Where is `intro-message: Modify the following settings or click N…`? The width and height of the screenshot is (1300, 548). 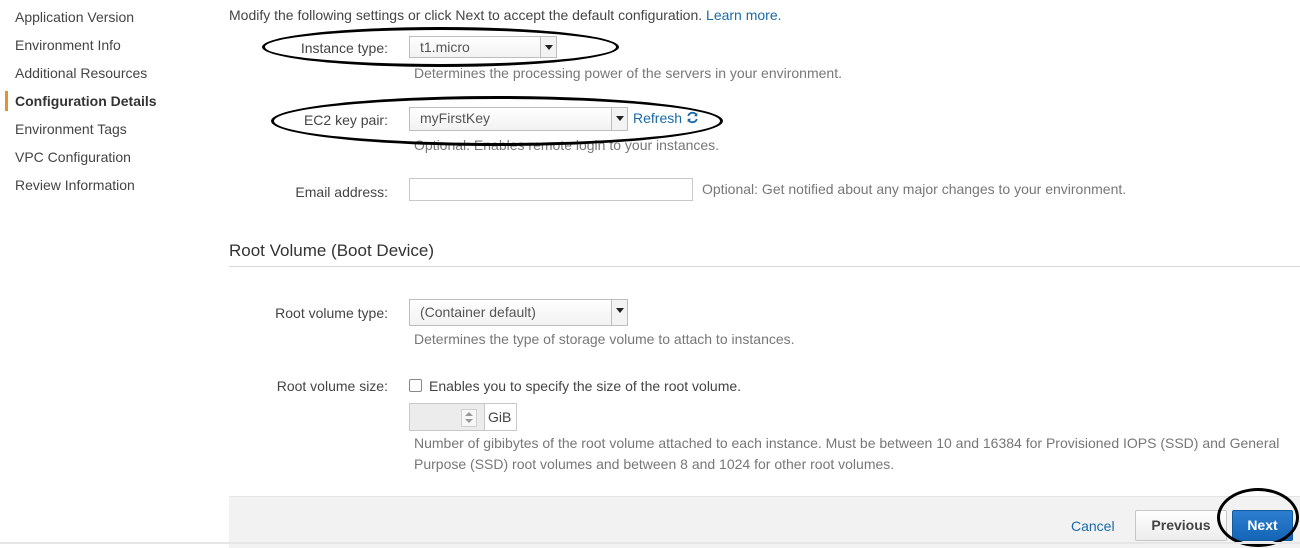
intro-message: Modify the following settings or click N… is located at coordinates (466, 15).